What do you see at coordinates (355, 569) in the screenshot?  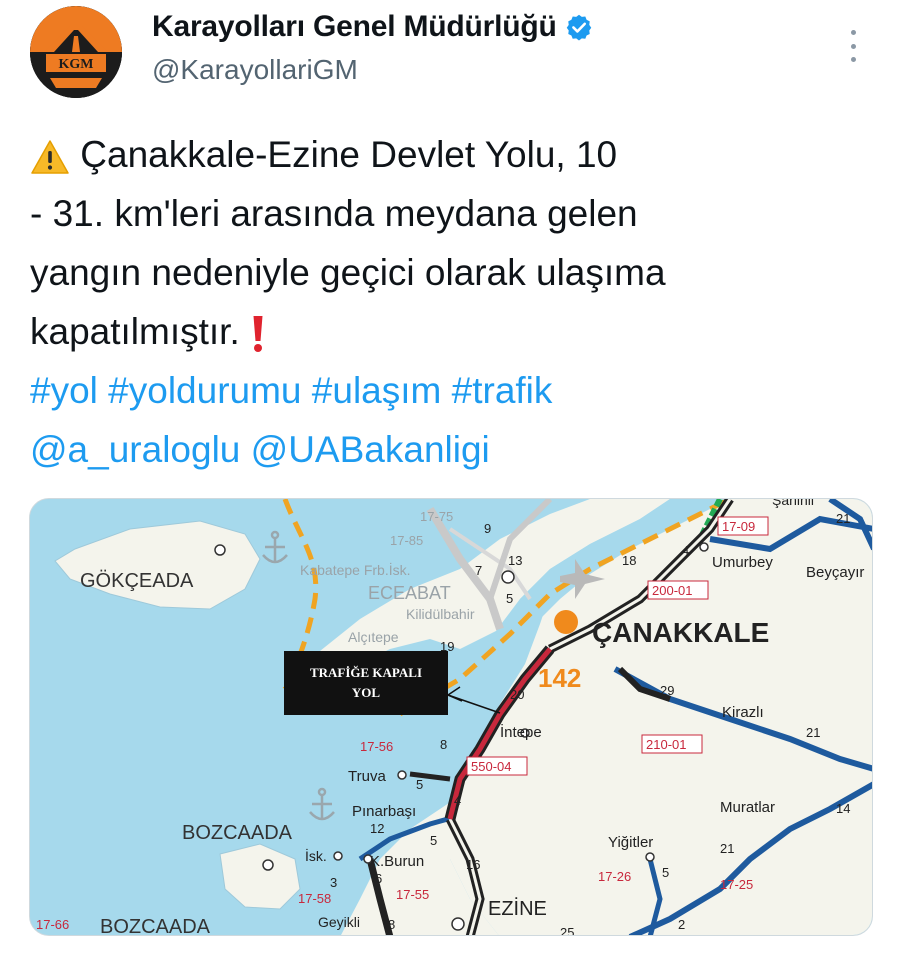 I see `label-kabatepe: Kabatepe Frb.İsk.` at bounding box center [355, 569].